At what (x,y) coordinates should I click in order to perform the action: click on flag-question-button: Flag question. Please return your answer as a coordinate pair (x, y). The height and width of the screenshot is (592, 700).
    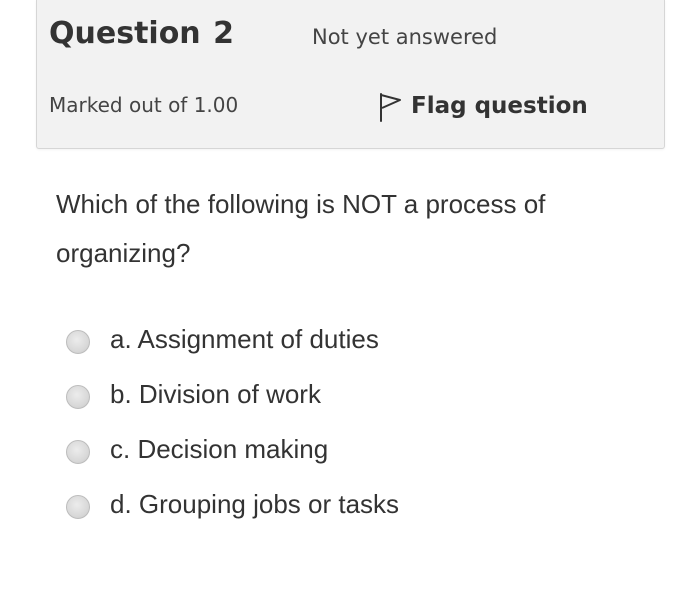
    Looking at the image, I should click on (482, 106).